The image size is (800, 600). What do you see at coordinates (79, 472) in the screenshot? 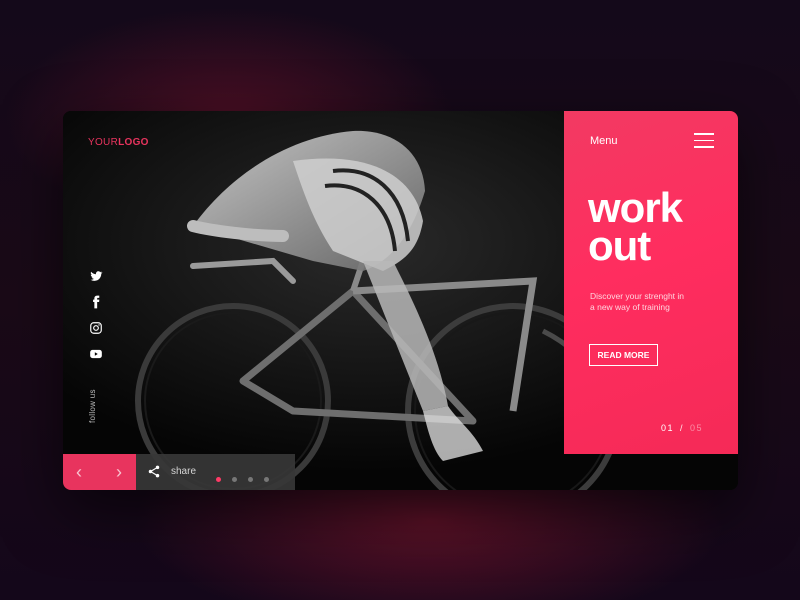
I see `prev-arrow-button: ‹` at bounding box center [79, 472].